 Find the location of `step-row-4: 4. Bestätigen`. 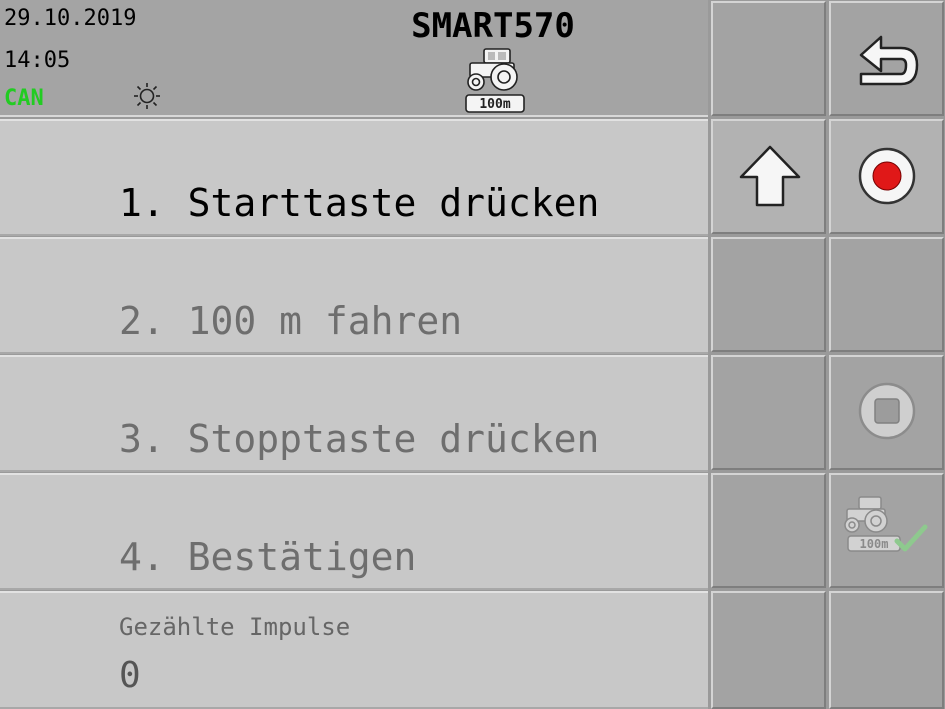

step-row-4: 4. Bestätigen is located at coordinates (354, 531).